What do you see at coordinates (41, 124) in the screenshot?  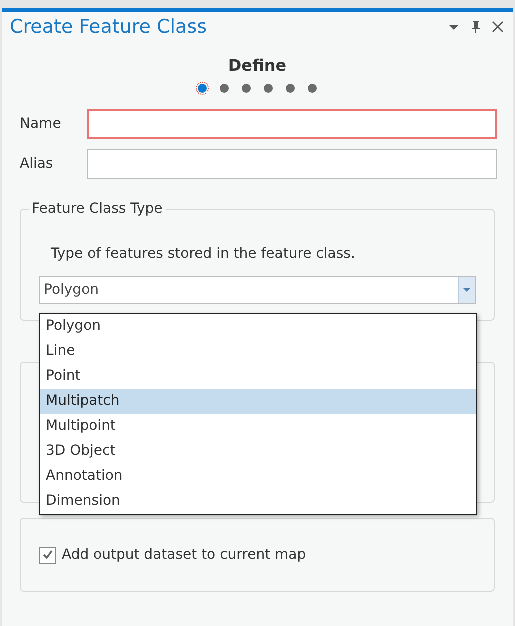 I see `field-label: Name` at bounding box center [41, 124].